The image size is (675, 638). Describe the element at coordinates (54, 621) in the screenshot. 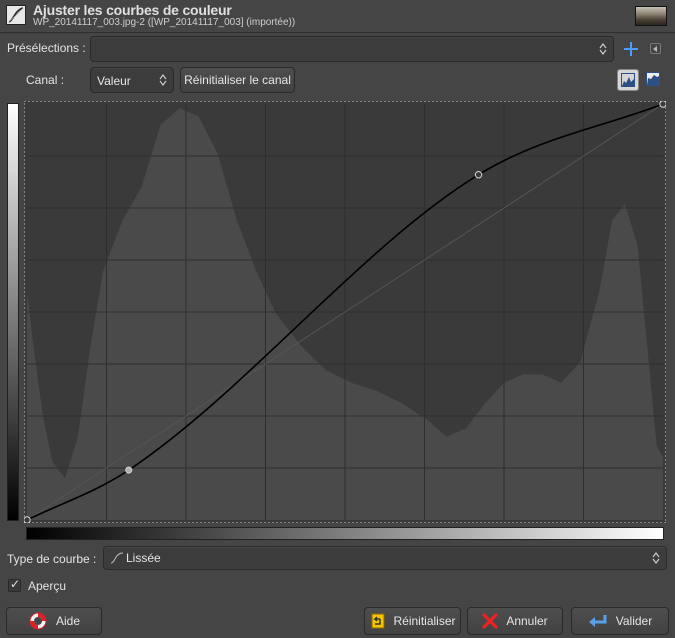

I see `help-button: Aide` at that location.